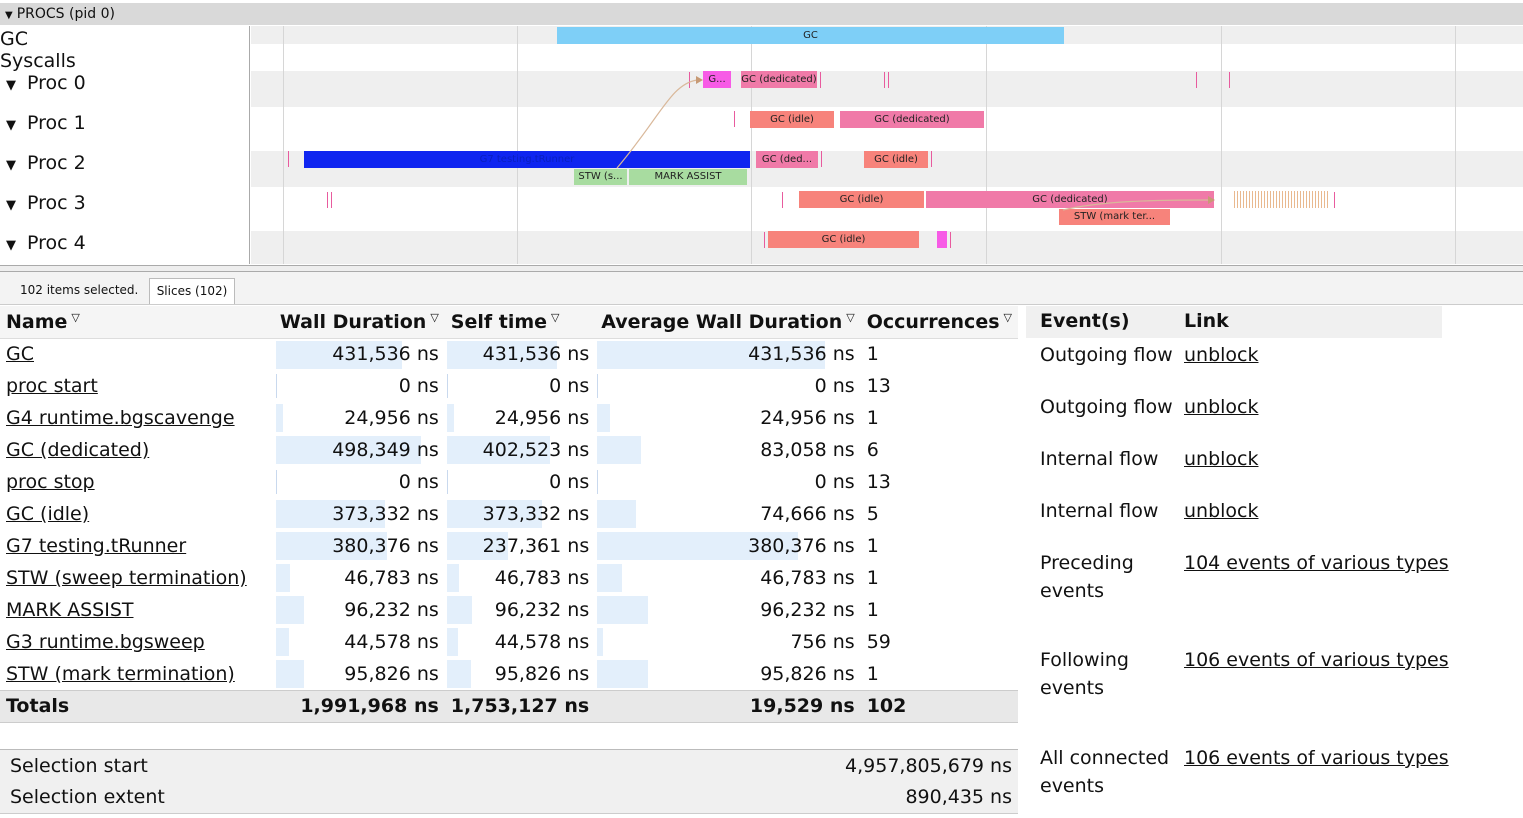 The width and height of the screenshot is (1523, 818). What do you see at coordinates (391, 610) in the screenshot?
I see `wall-duration-value: 96,232 ns` at bounding box center [391, 610].